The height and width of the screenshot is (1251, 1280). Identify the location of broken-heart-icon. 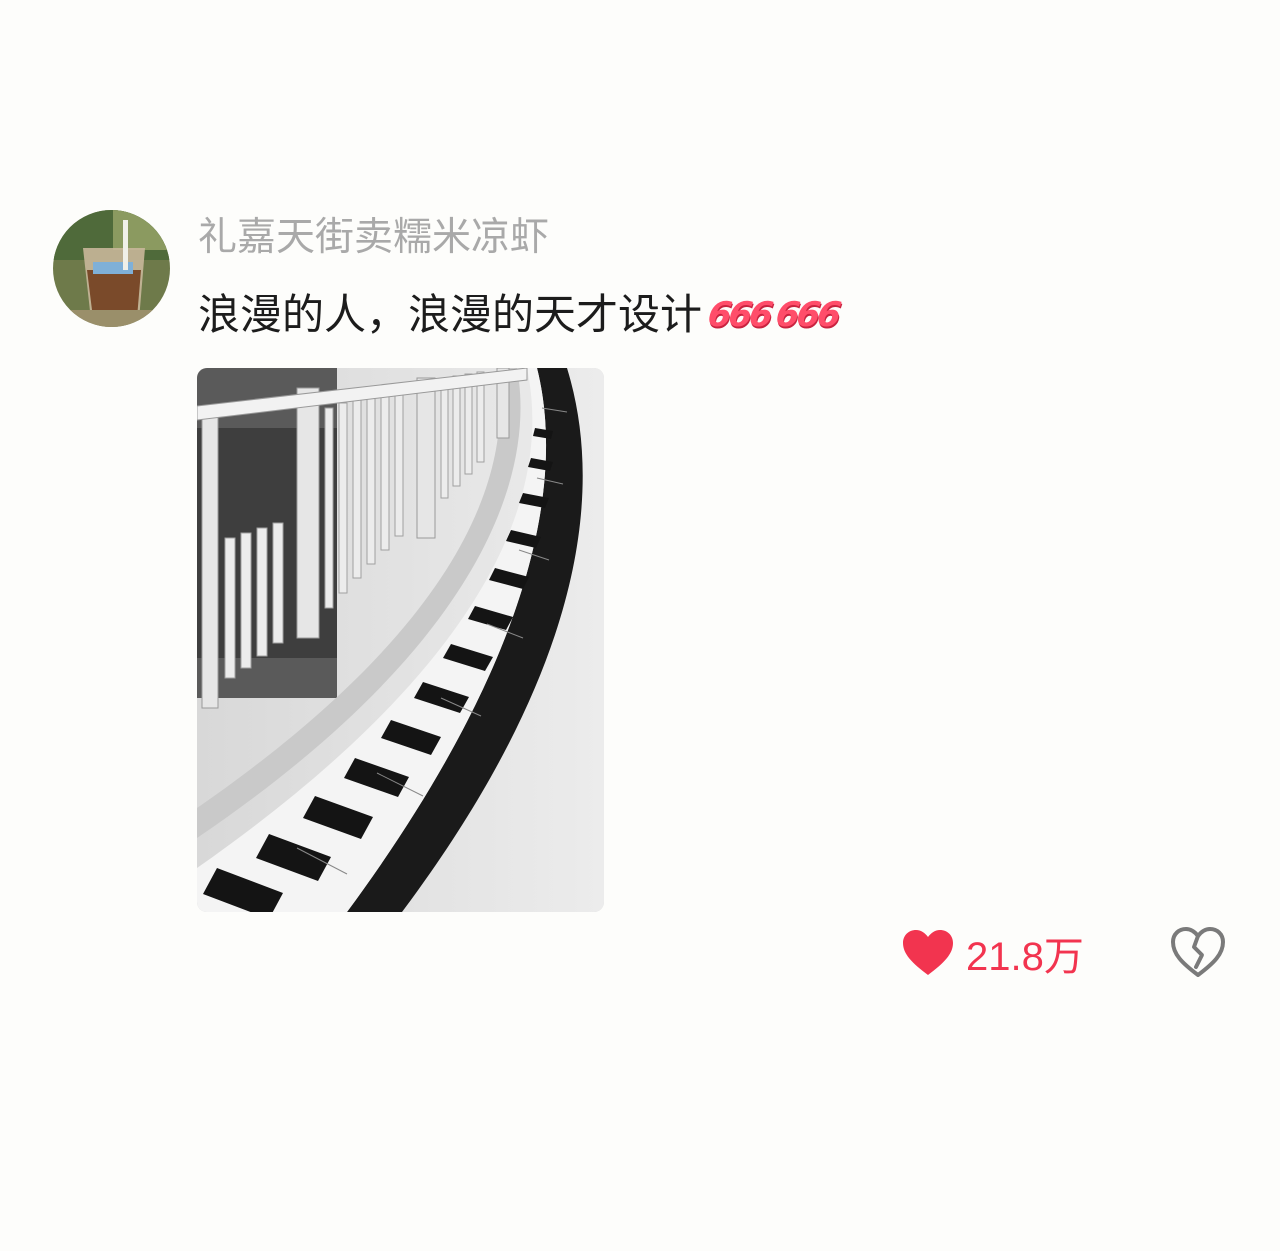
(1198, 952).